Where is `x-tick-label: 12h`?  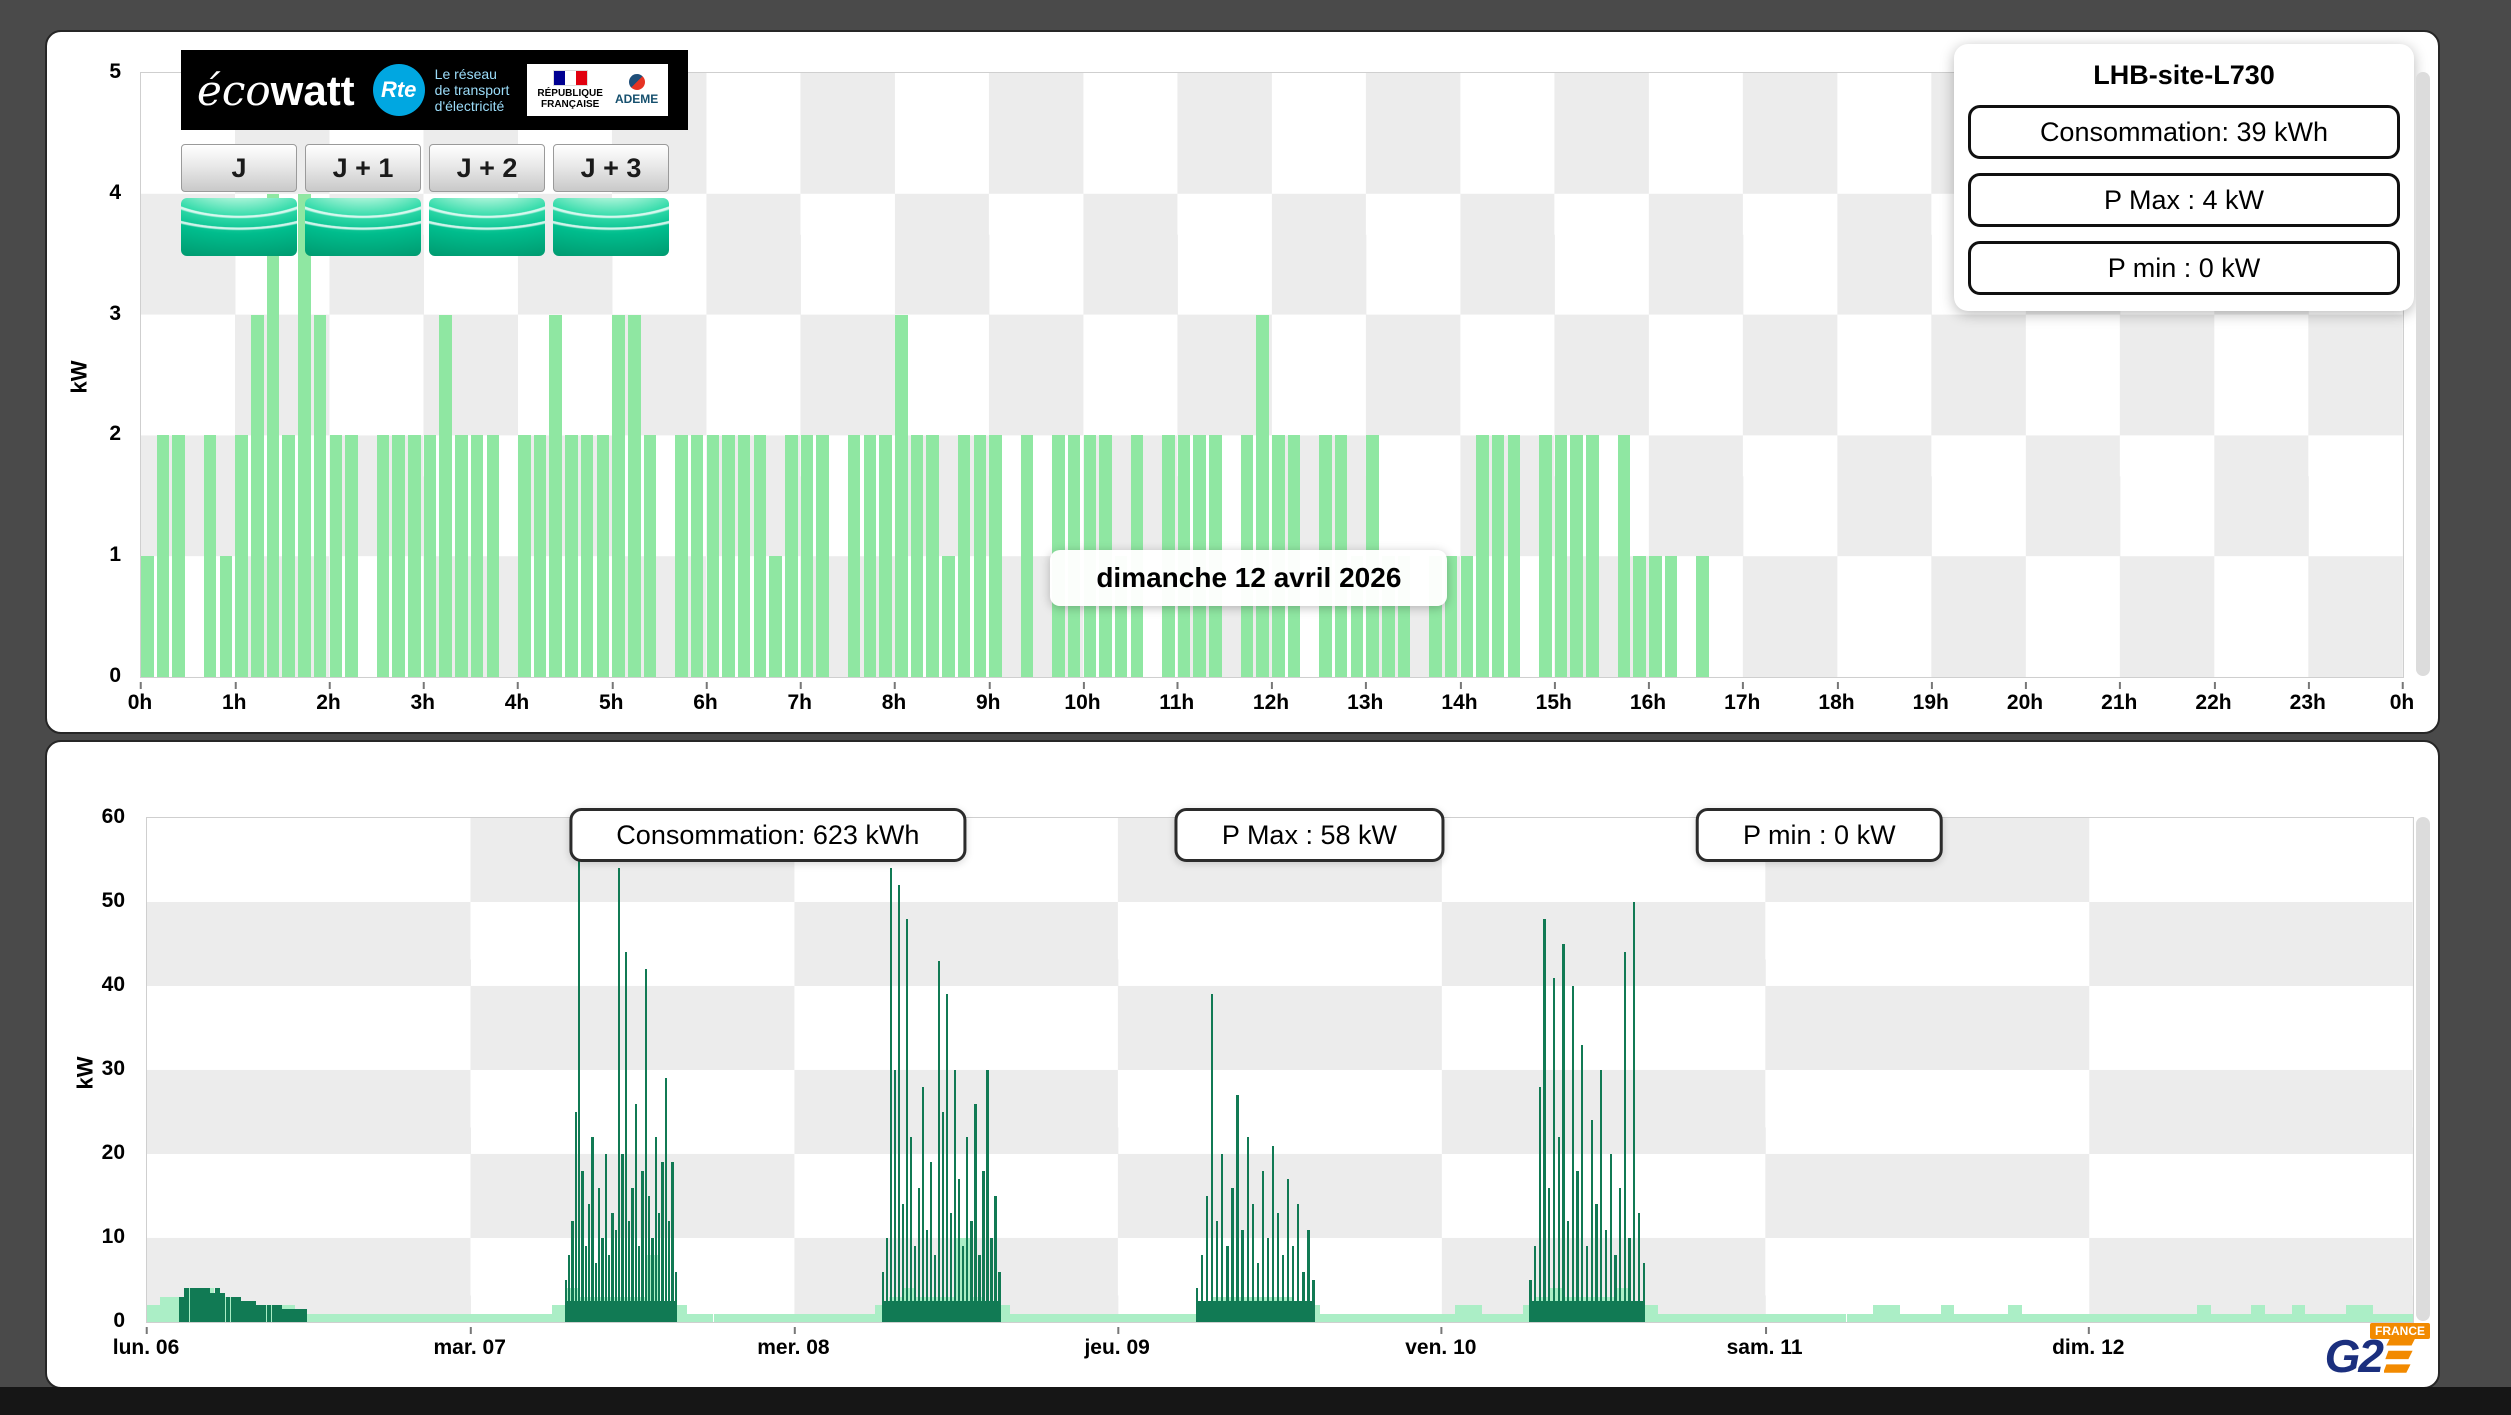 x-tick-label: 12h is located at coordinates (1271, 698).